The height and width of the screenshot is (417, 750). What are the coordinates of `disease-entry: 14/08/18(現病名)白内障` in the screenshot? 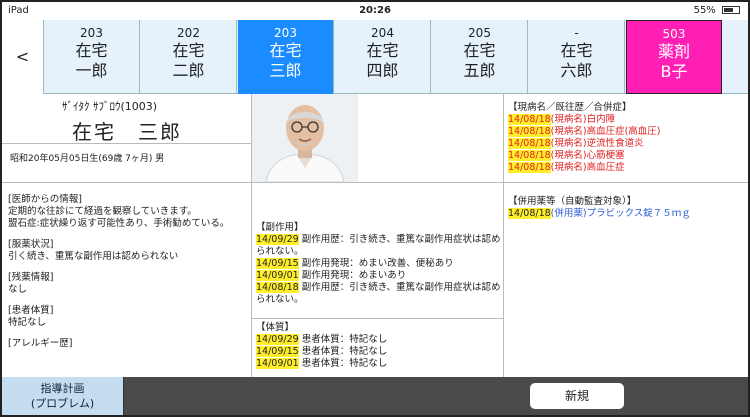 It's located at (627, 120).